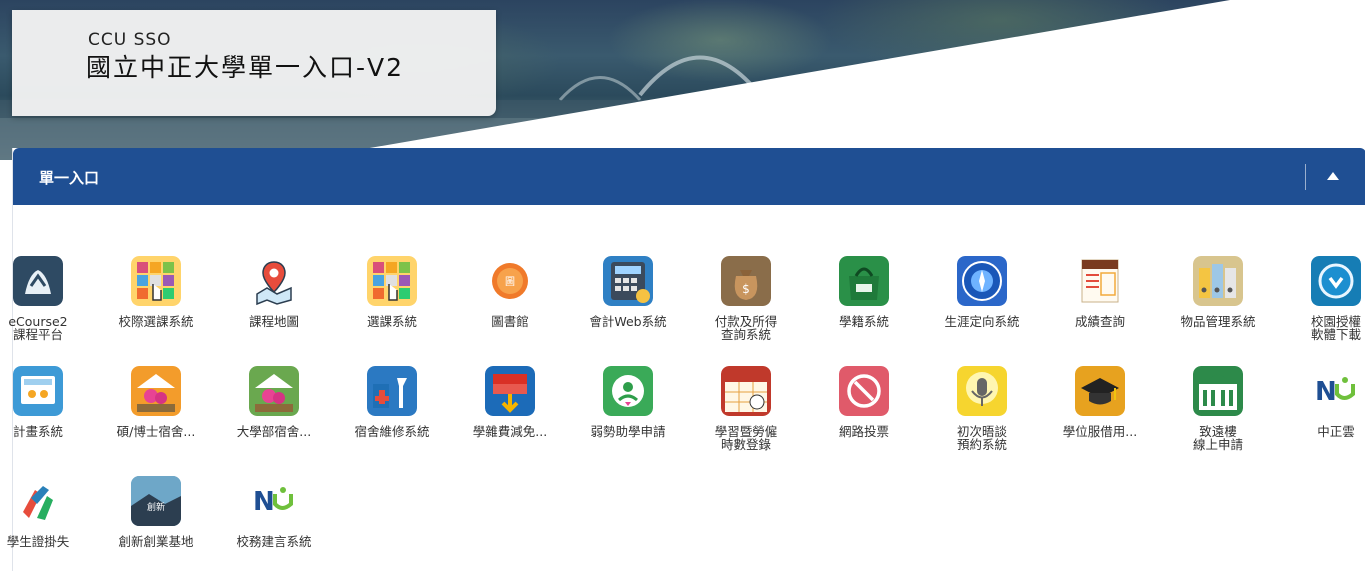  I want to click on app-tile: 選課系統, so click(392, 308).